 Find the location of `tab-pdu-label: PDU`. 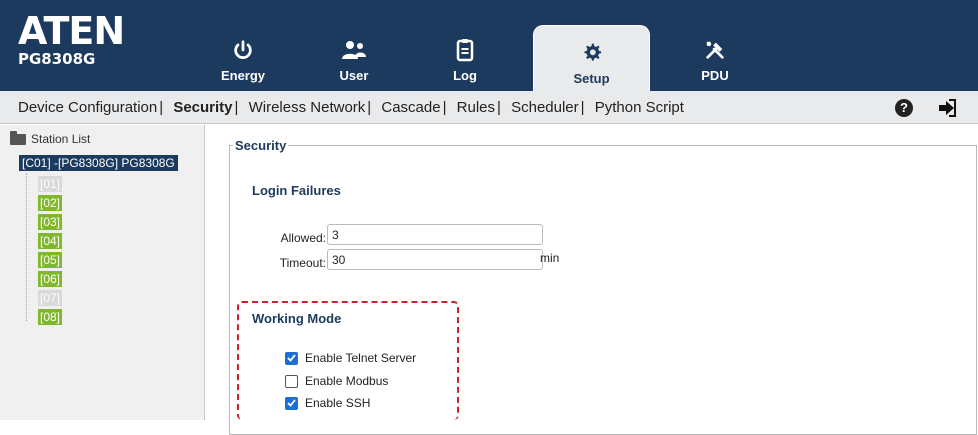

tab-pdu-label: PDU is located at coordinates (715, 75).